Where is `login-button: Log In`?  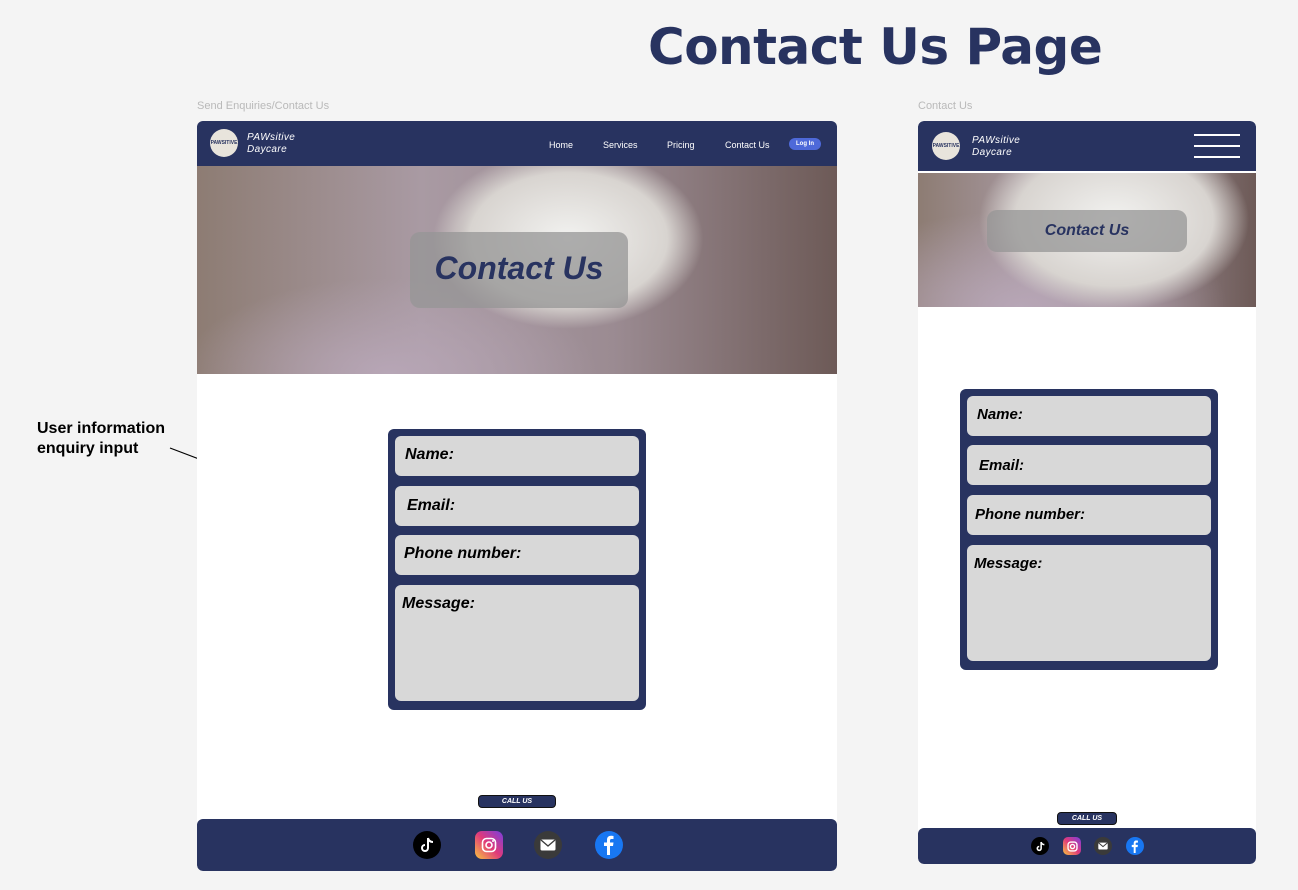
login-button: Log In is located at coordinates (805, 144).